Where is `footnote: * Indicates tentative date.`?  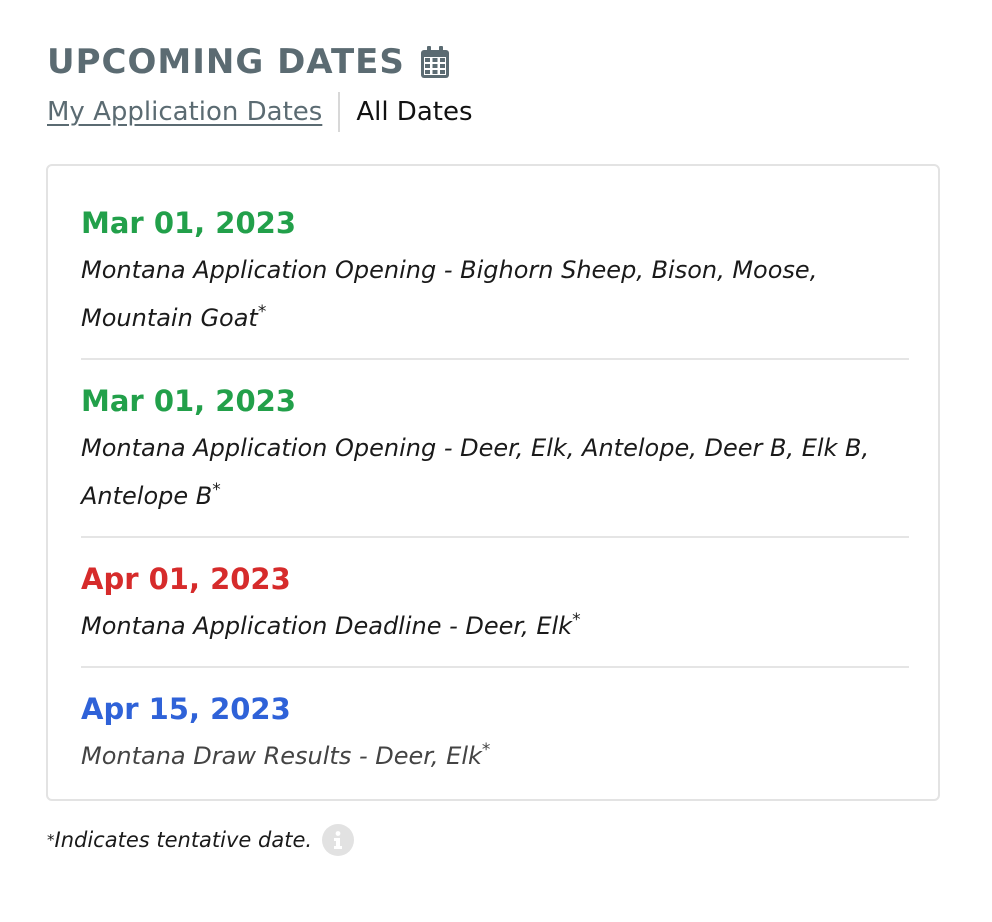 footnote: * Indicates tentative date. is located at coordinates (201, 840).